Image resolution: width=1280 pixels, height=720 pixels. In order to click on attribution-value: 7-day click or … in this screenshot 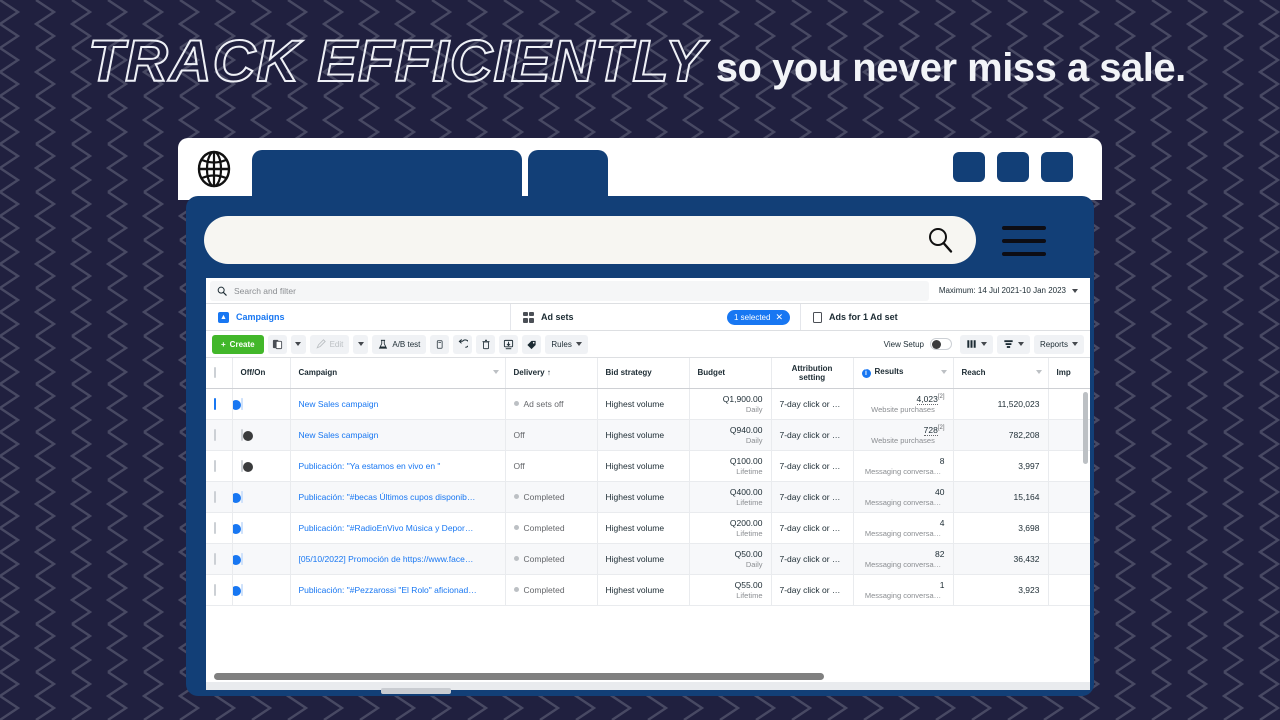, I will do `click(810, 558)`.